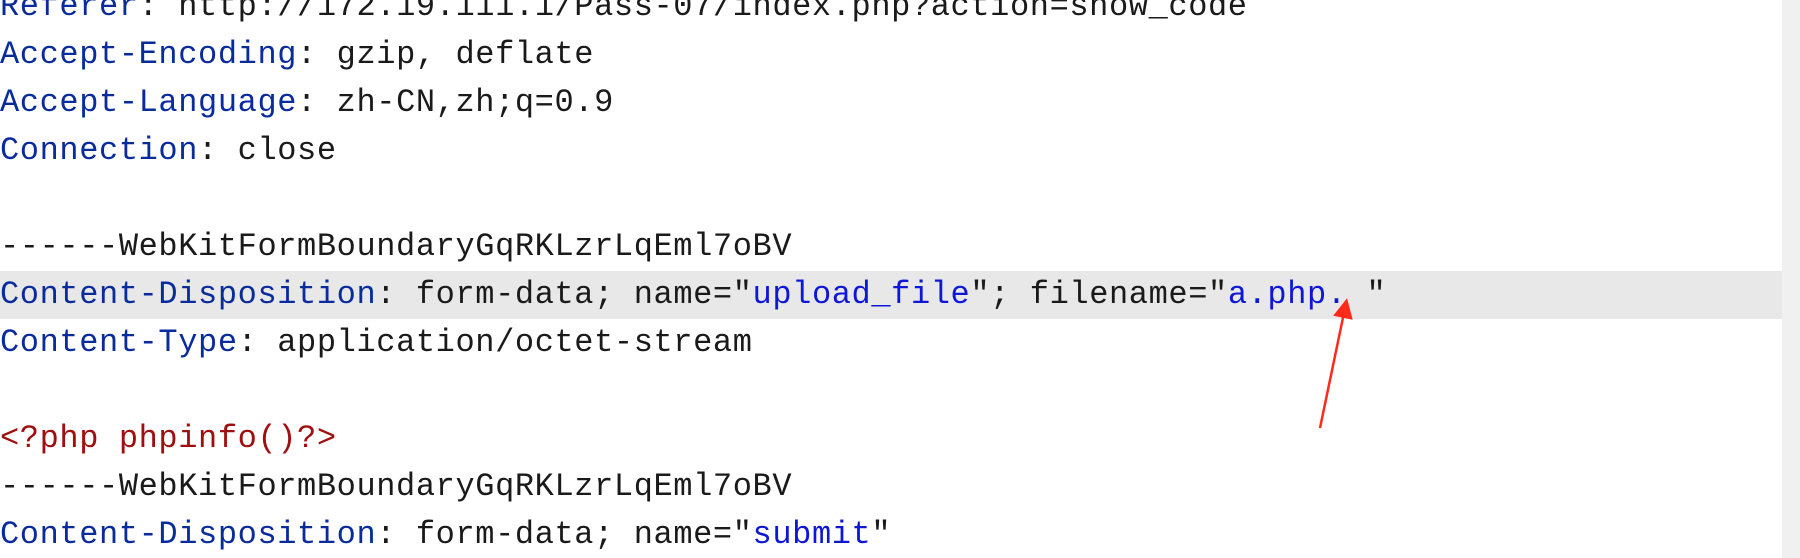  What do you see at coordinates (168, 438) in the screenshot?
I see `php-payload-line: <?php phpinfo()?>` at bounding box center [168, 438].